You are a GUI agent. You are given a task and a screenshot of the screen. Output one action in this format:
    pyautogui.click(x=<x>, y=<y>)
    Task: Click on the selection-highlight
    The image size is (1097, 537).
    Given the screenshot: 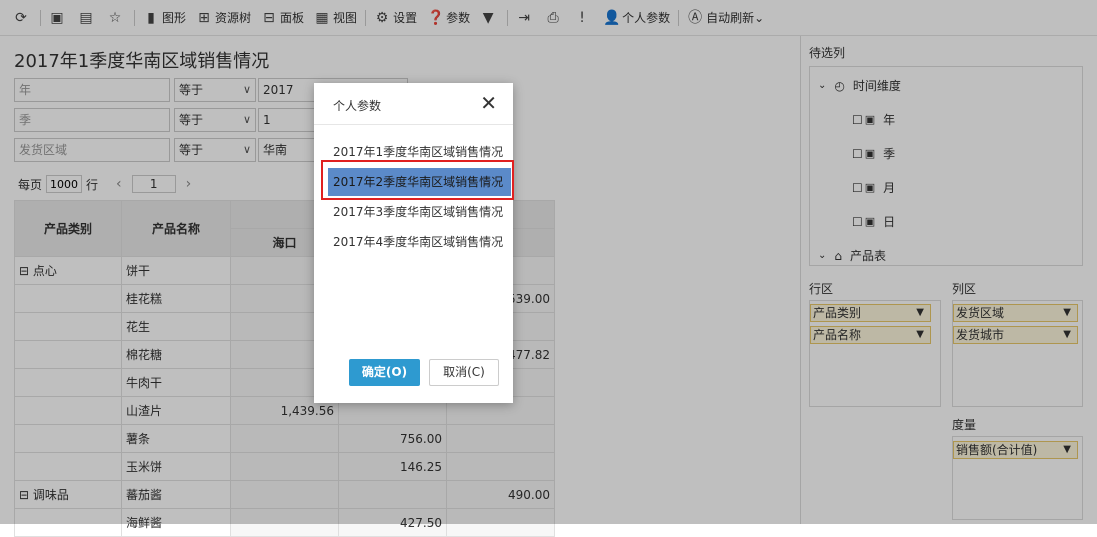 What is the action you would take?
    pyautogui.click(x=417, y=180)
    